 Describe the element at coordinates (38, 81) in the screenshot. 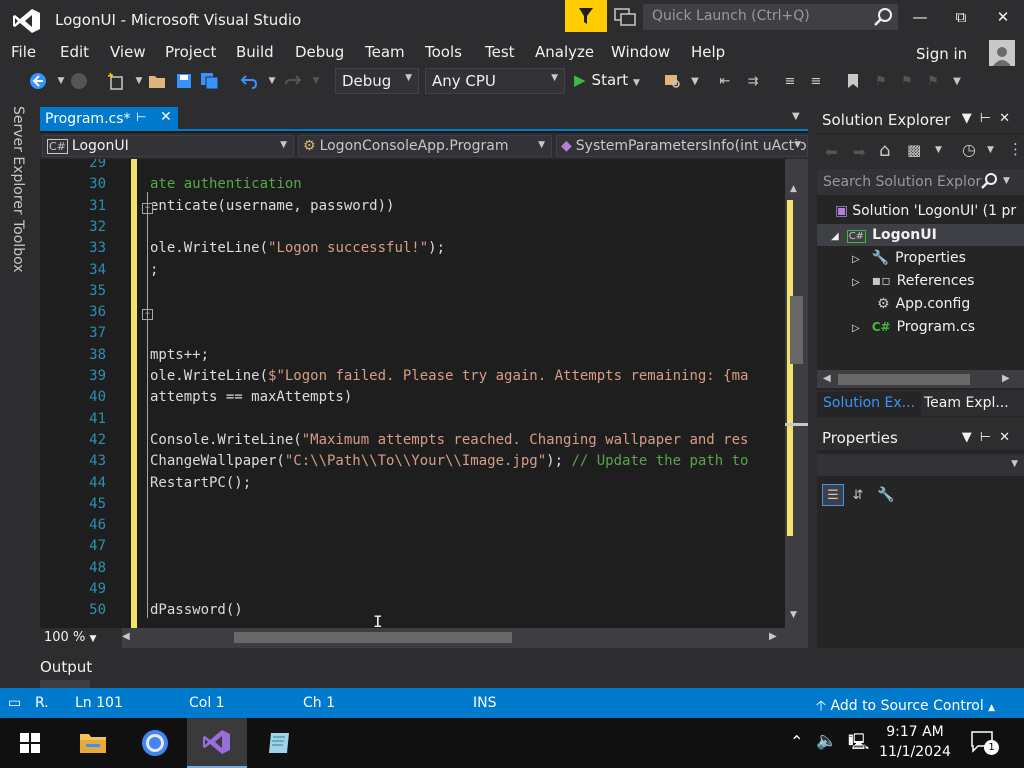

I see `navigate-back-icon` at that location.